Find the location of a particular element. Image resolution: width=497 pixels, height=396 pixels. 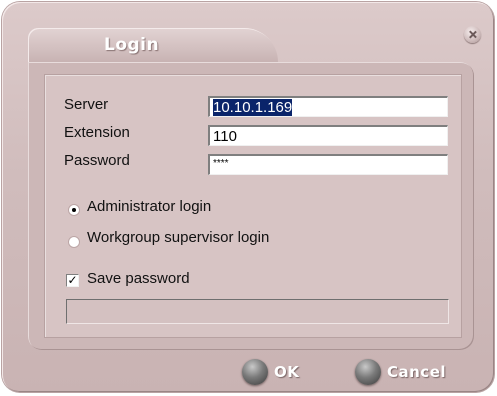

save-password-checkbox: ✓ is located at coordinates (72, 280).